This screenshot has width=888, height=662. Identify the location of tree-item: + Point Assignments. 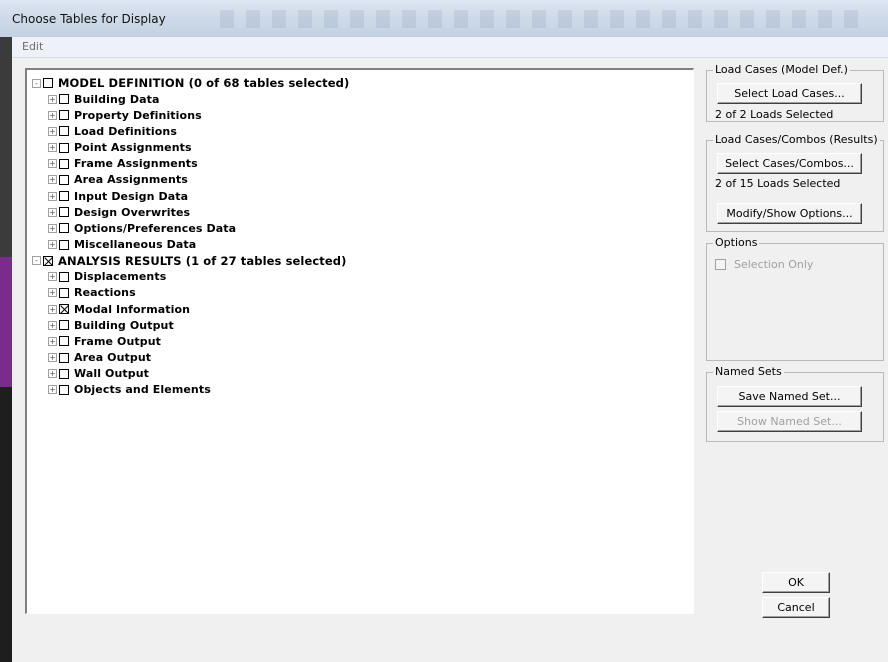
(120, 148).